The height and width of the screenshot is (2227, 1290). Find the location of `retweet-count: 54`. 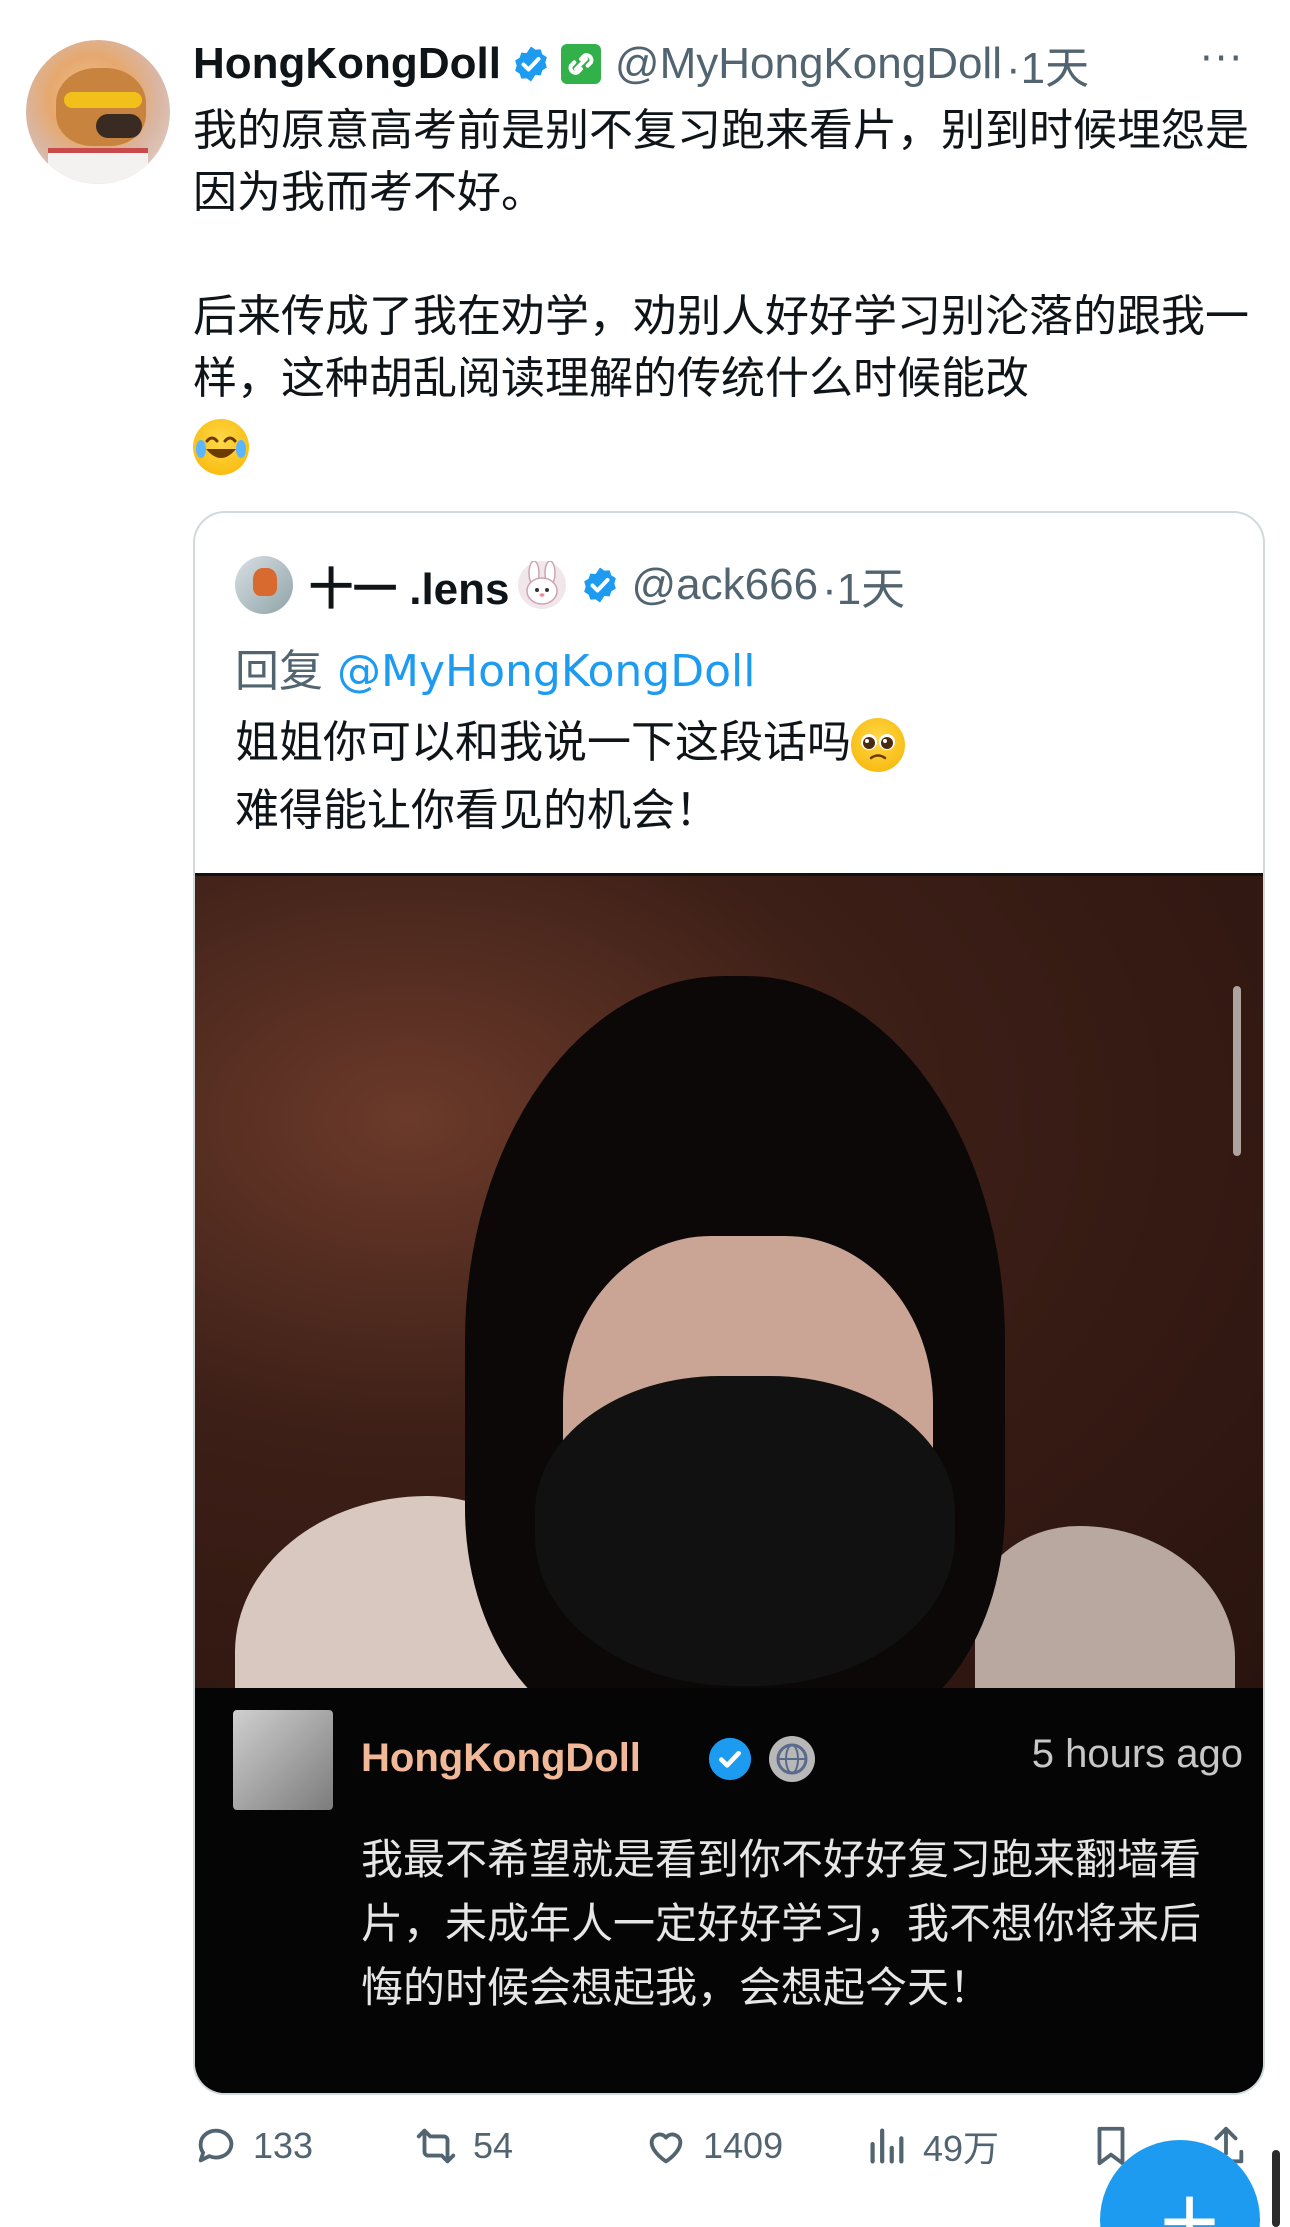

retweet-count: 54 is located at coordinates (493, 2145).